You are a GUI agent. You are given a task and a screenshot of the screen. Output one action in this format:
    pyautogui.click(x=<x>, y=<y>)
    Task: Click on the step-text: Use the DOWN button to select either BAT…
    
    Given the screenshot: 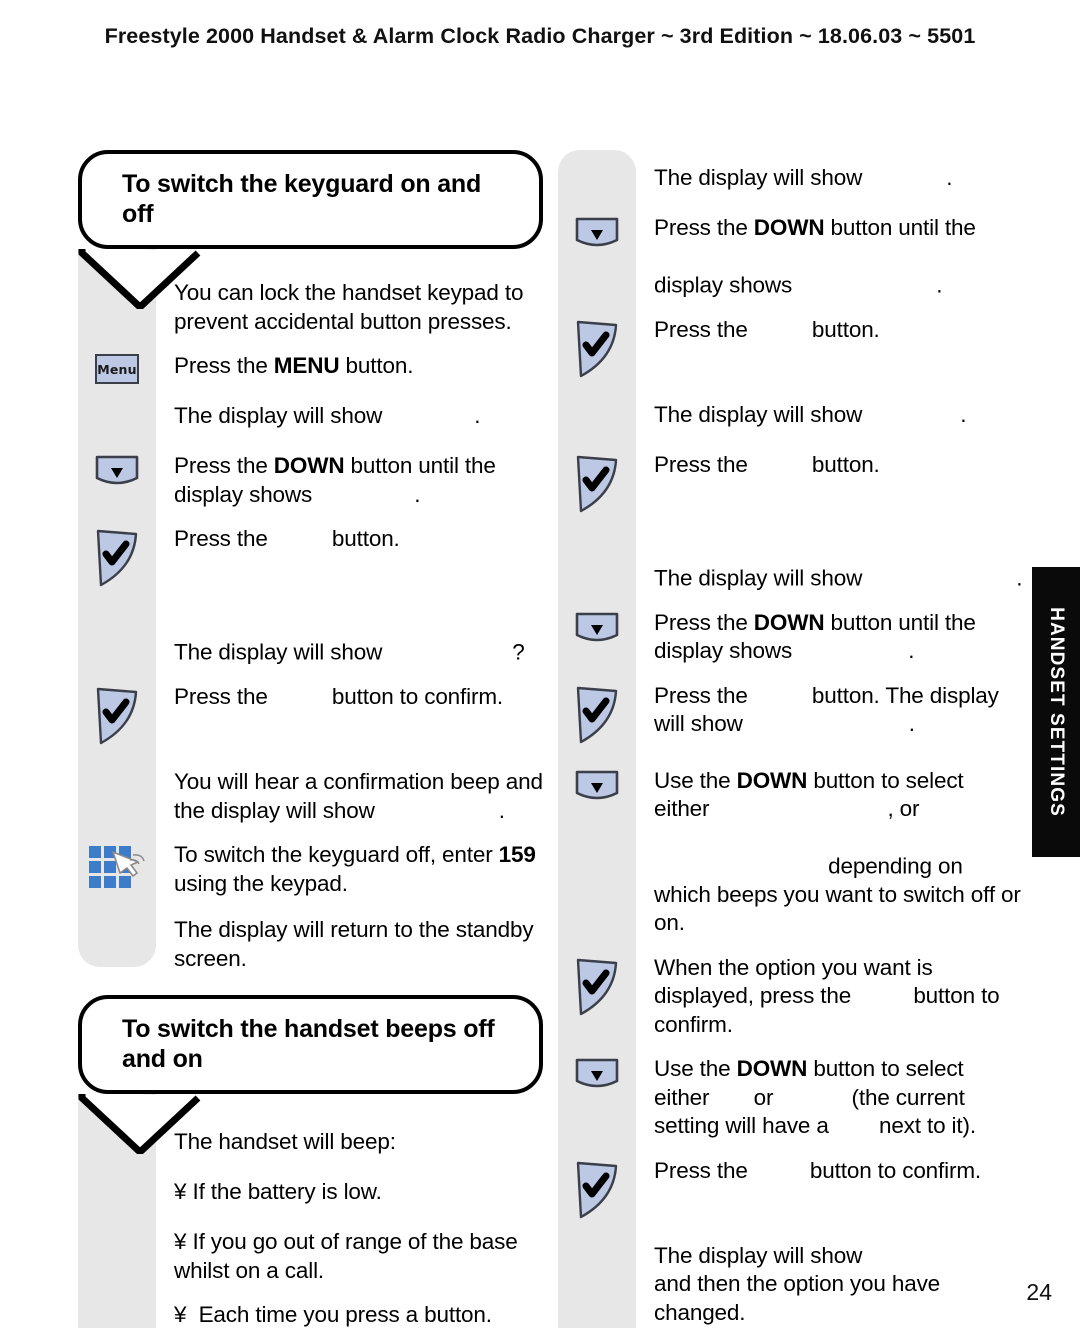 What is the action you would take?
    pyautogui.click(x=837, y=851)
    